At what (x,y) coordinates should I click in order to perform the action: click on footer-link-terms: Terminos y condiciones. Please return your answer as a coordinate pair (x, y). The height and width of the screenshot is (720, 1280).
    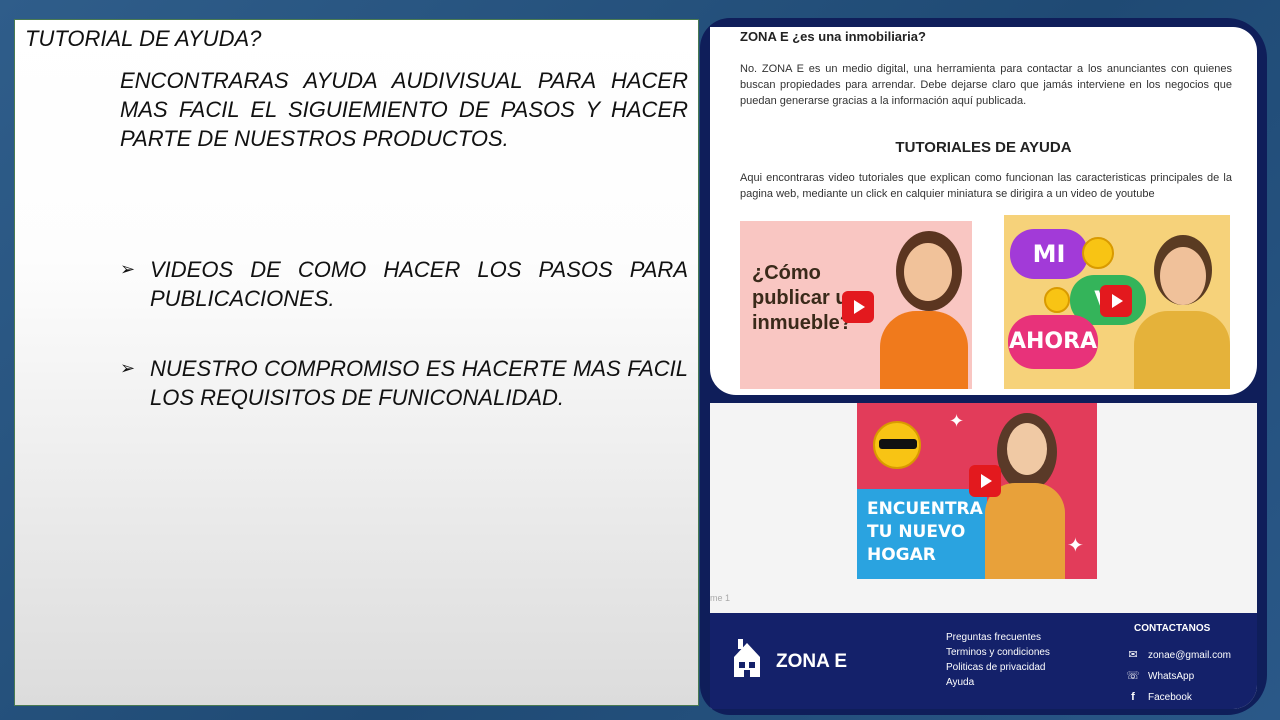
    Looking at the image, I should click on (998, 652).